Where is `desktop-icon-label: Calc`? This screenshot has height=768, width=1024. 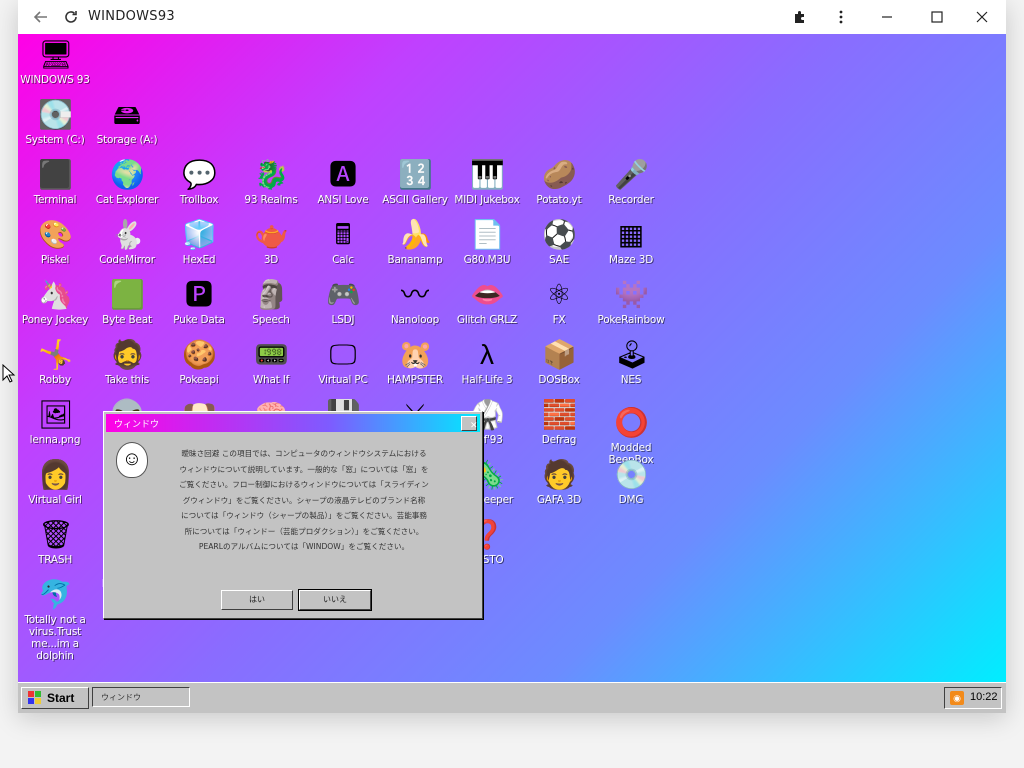 desktop-icon-label: Calc is located at coordinates (343, 260).